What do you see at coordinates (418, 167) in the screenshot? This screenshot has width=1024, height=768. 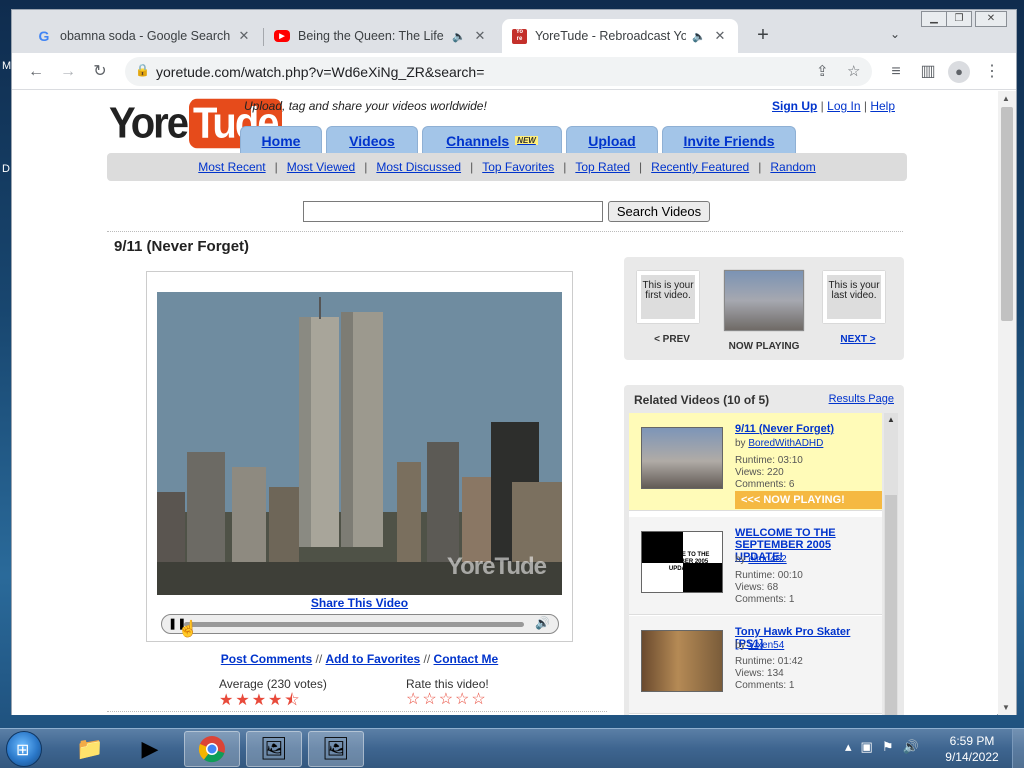 I see `subnav-most-discussed: Most Discussed` at bounding box center [418, 167].